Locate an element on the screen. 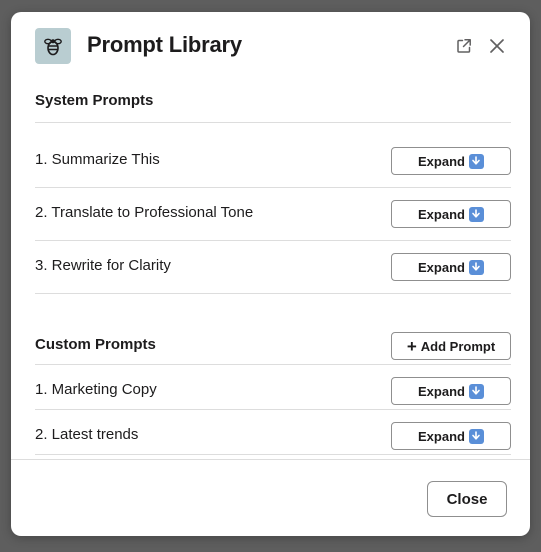  plus-icon: + is located at coordinates (411, 346).